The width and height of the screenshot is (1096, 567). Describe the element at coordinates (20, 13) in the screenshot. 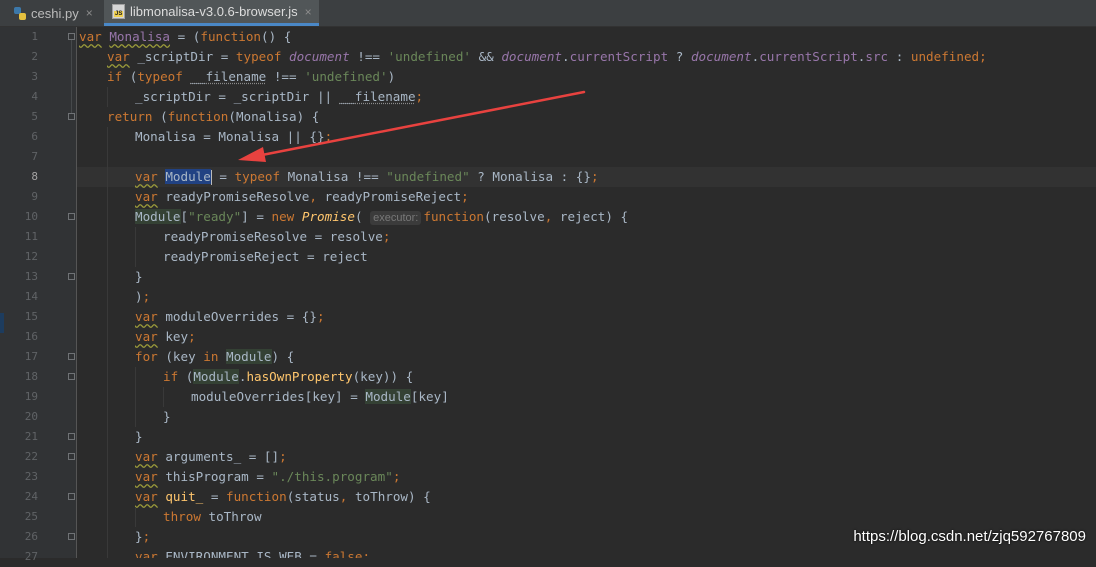

I see `python-file-icon` at that location.